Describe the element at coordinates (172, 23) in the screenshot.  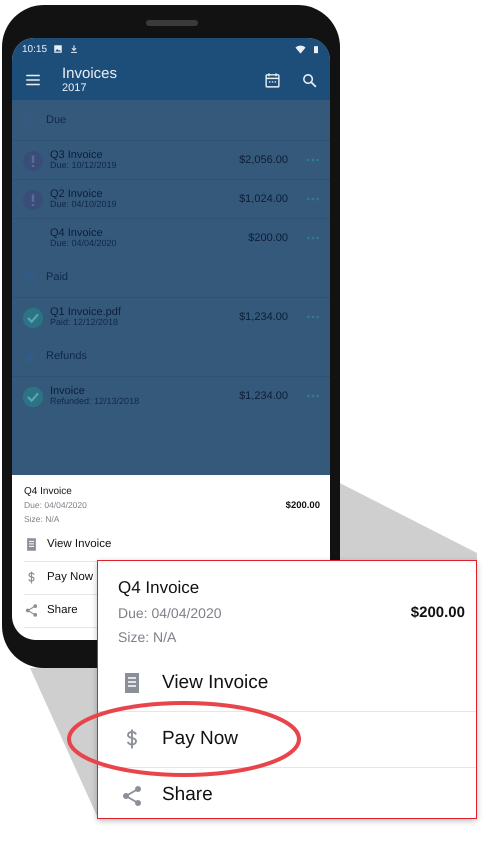
I see `speaker-slot` at that location.